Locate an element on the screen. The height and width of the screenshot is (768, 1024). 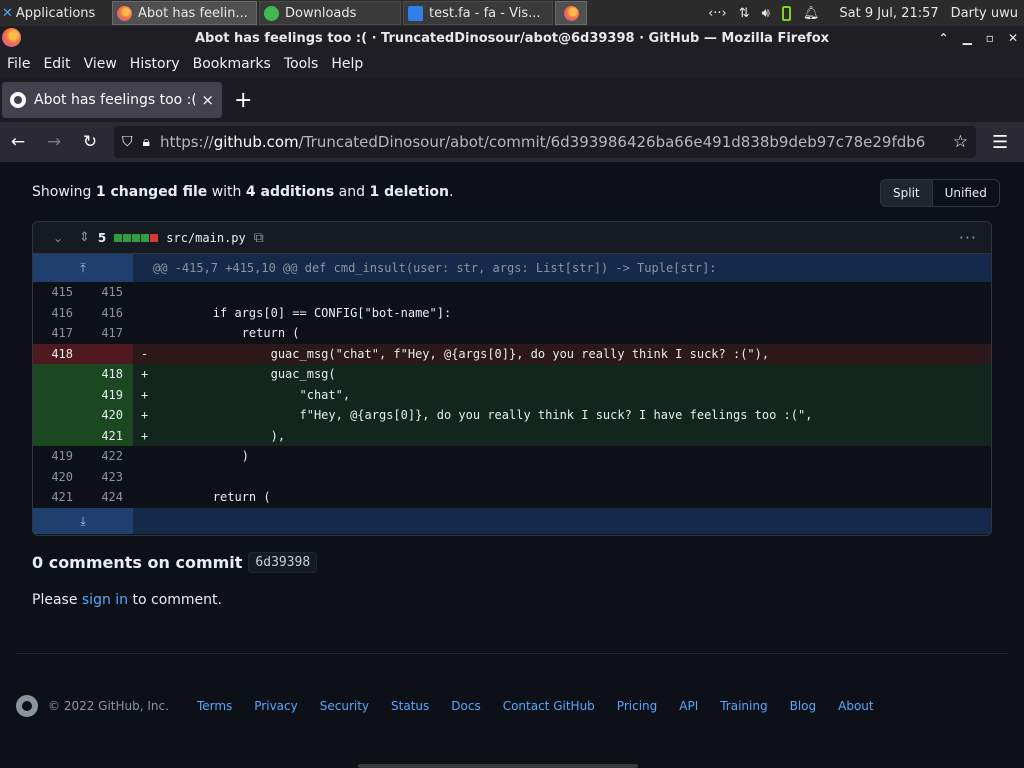
unified-view-button: Unified is located at coordinates (966, 193).